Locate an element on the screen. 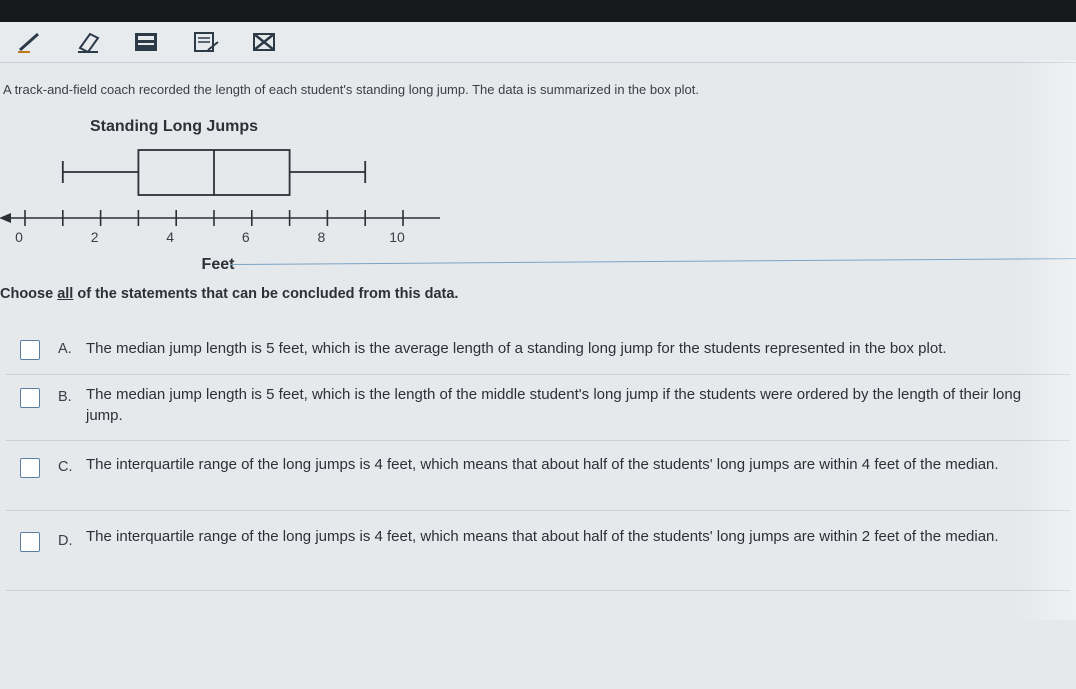 This screenshot has height=689, width=1076. eraser-icon is located at coordinates (89, 43).